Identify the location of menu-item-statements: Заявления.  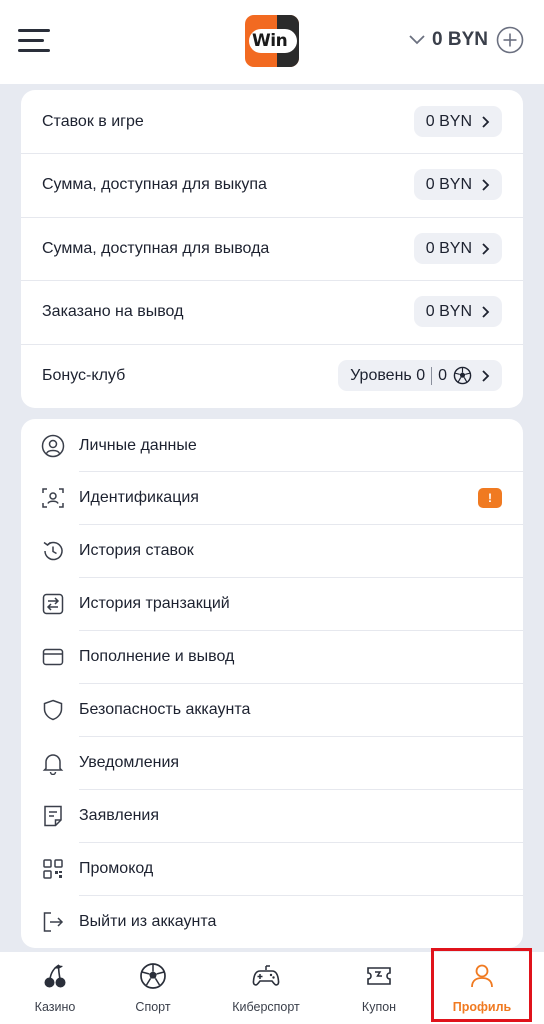
(272, 815).